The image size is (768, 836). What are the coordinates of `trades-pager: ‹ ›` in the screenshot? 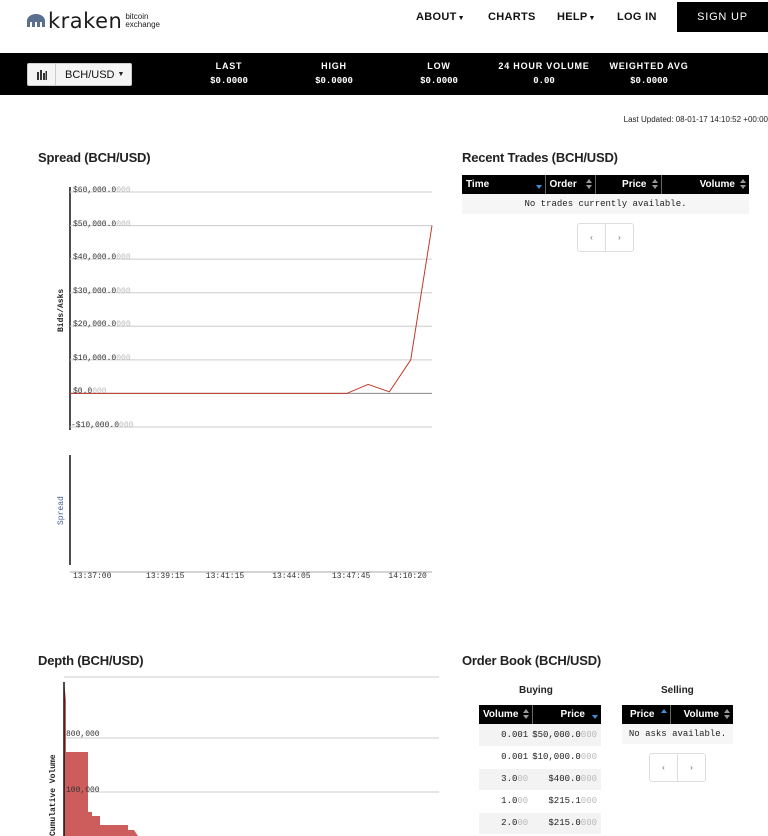 It's located at (605, 237).